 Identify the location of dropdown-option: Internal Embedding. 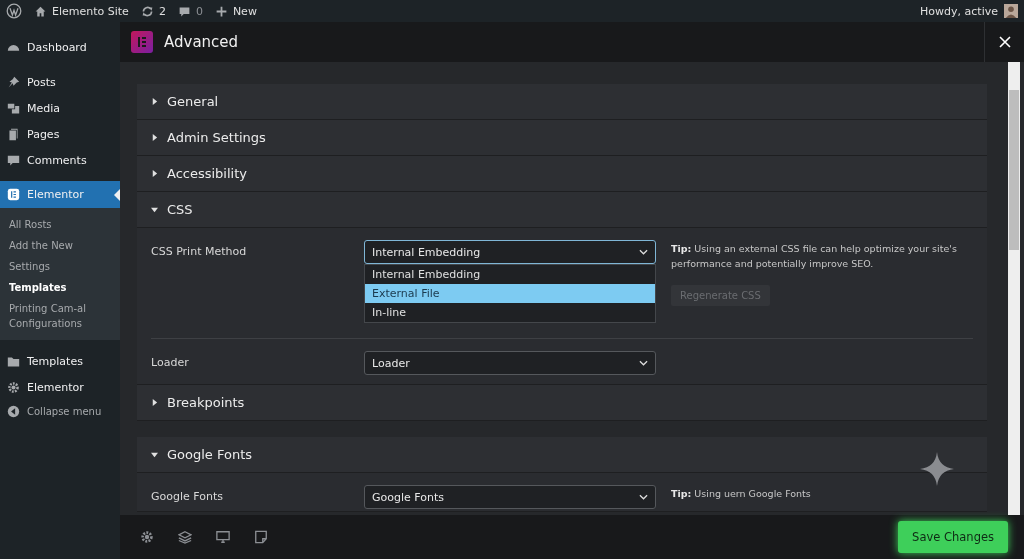
(510, 274).